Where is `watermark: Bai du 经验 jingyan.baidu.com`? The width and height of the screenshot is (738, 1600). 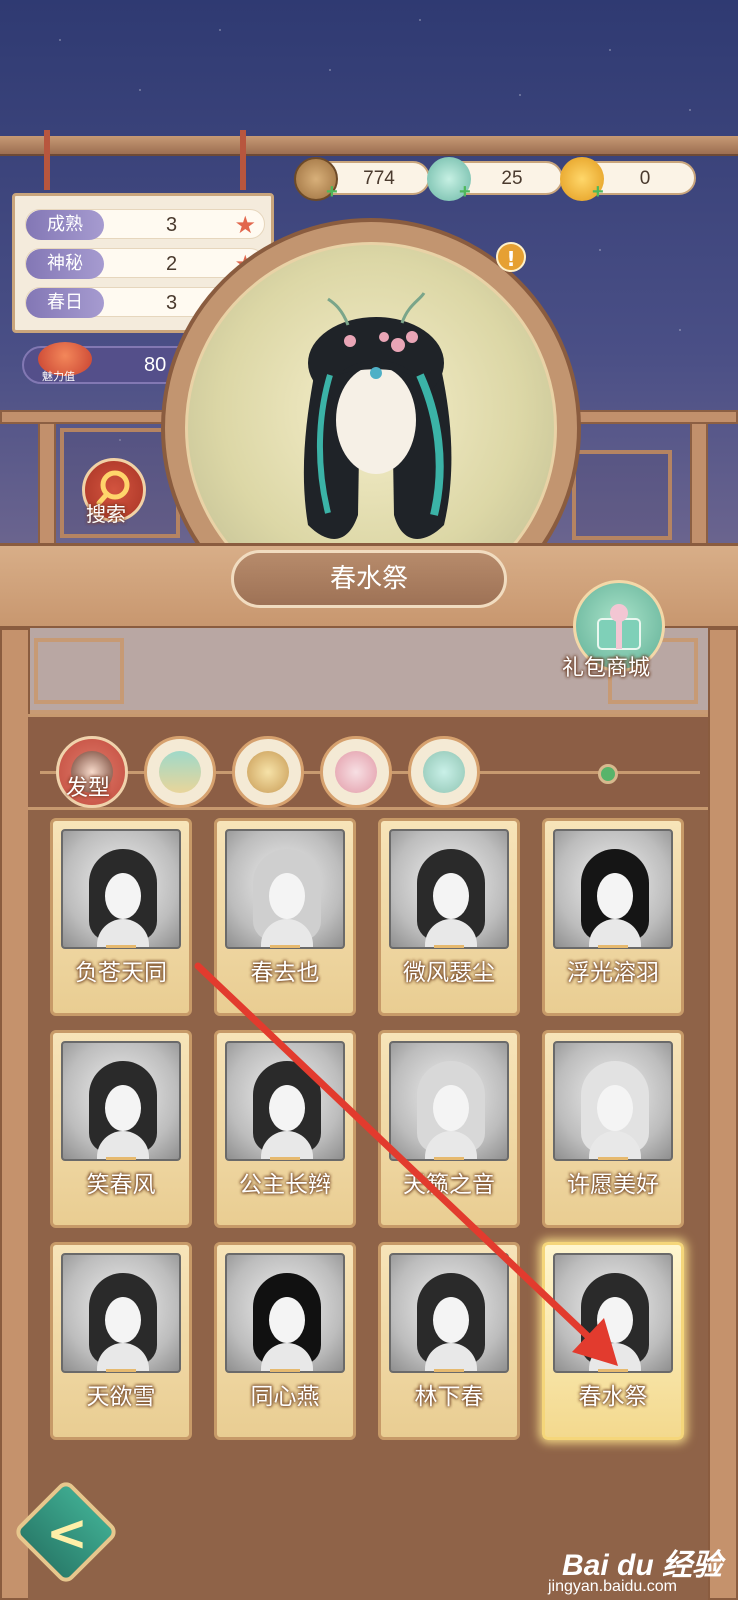 watermark: Bai du 经验 jingyan.baidu.com is located at coordinates (643, 1570).